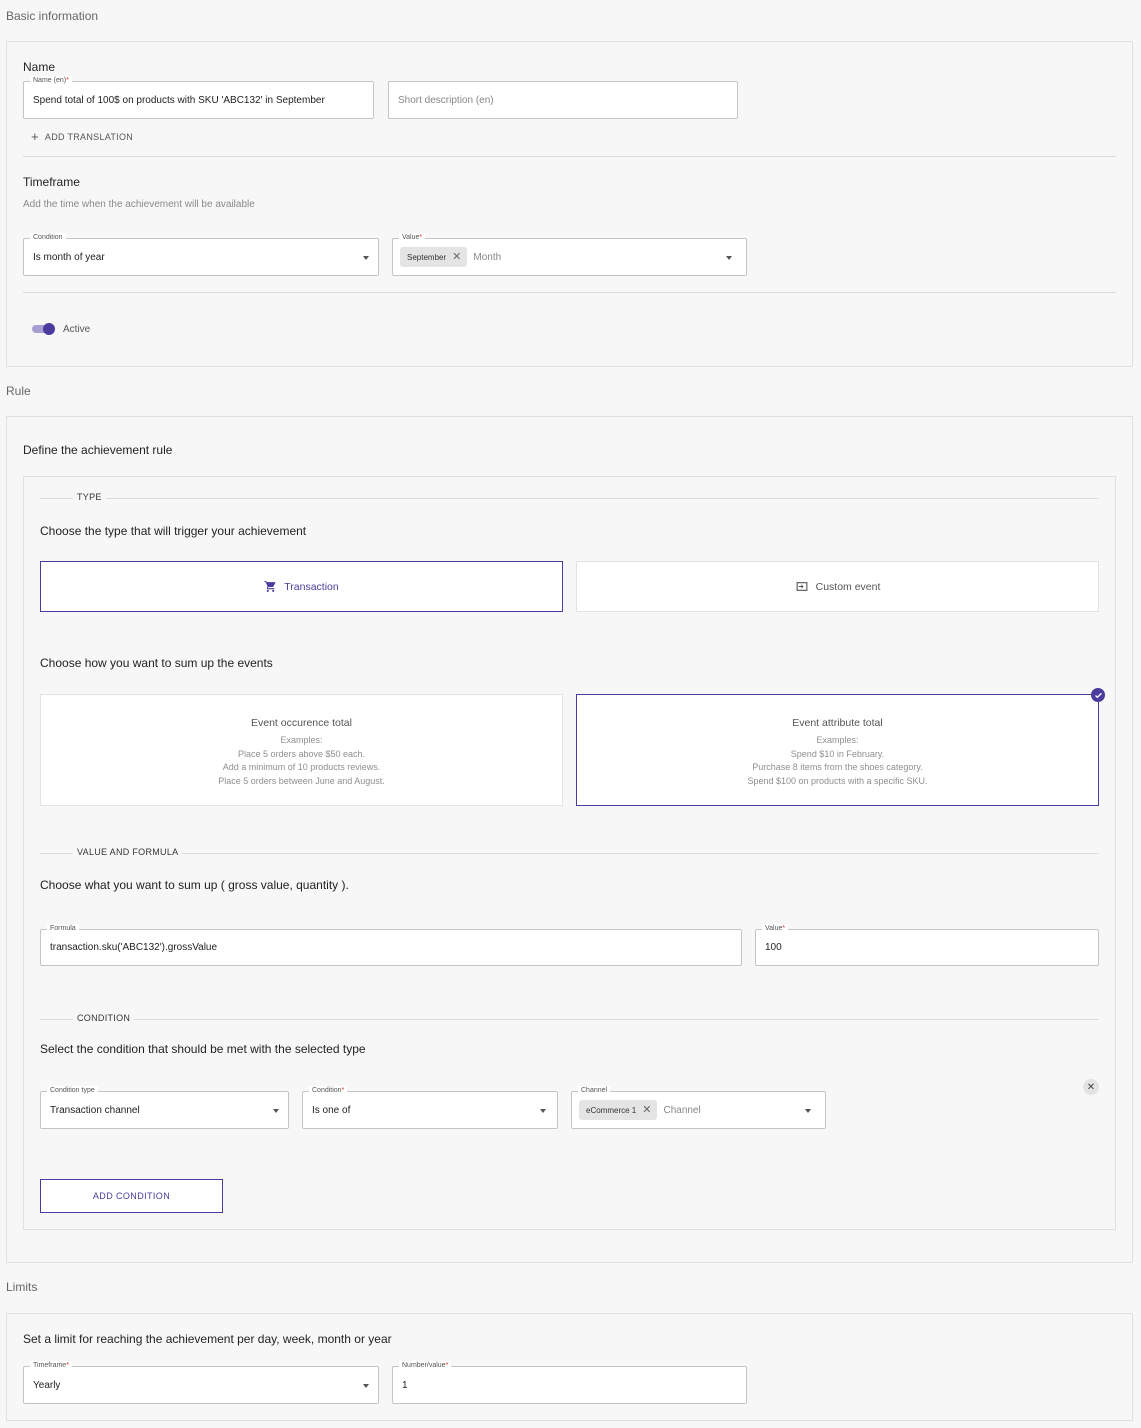 Image resolution: width=1141 pixels, height=1428 pixels. Describe the element at coordinates (22, 1287) in the screenshot. I see `limits-section-title: Limits` at that location.